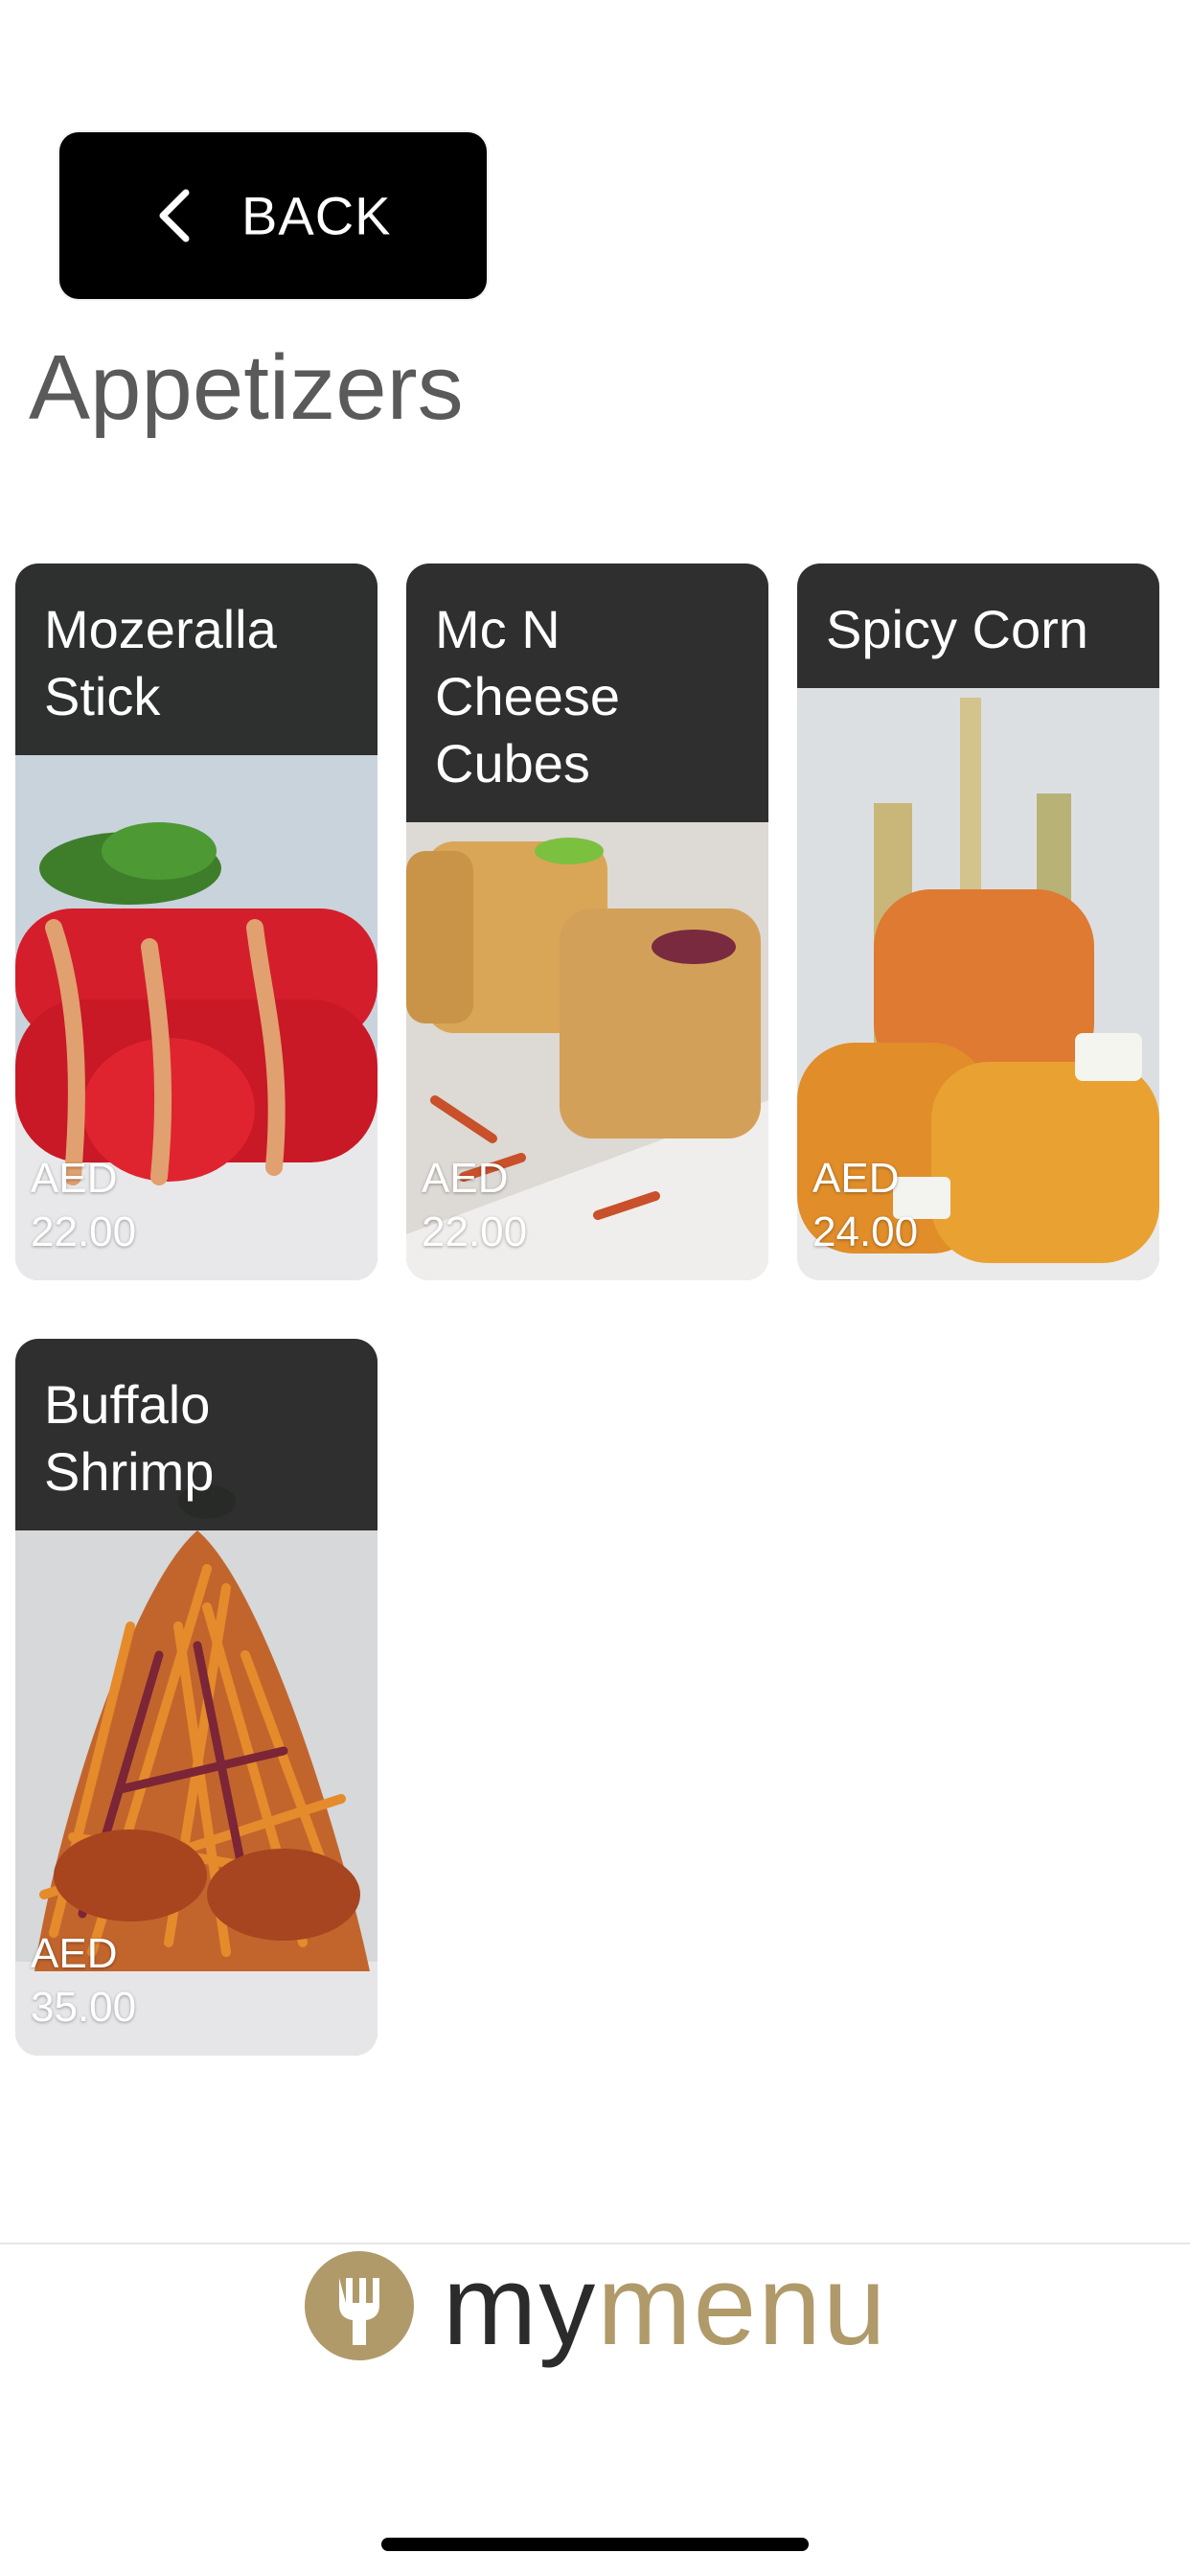  Describe the element at coordinates (978, 922) in the screenshot. I see `menu-item-card: Spicy Corn AED 24.00` at that location.